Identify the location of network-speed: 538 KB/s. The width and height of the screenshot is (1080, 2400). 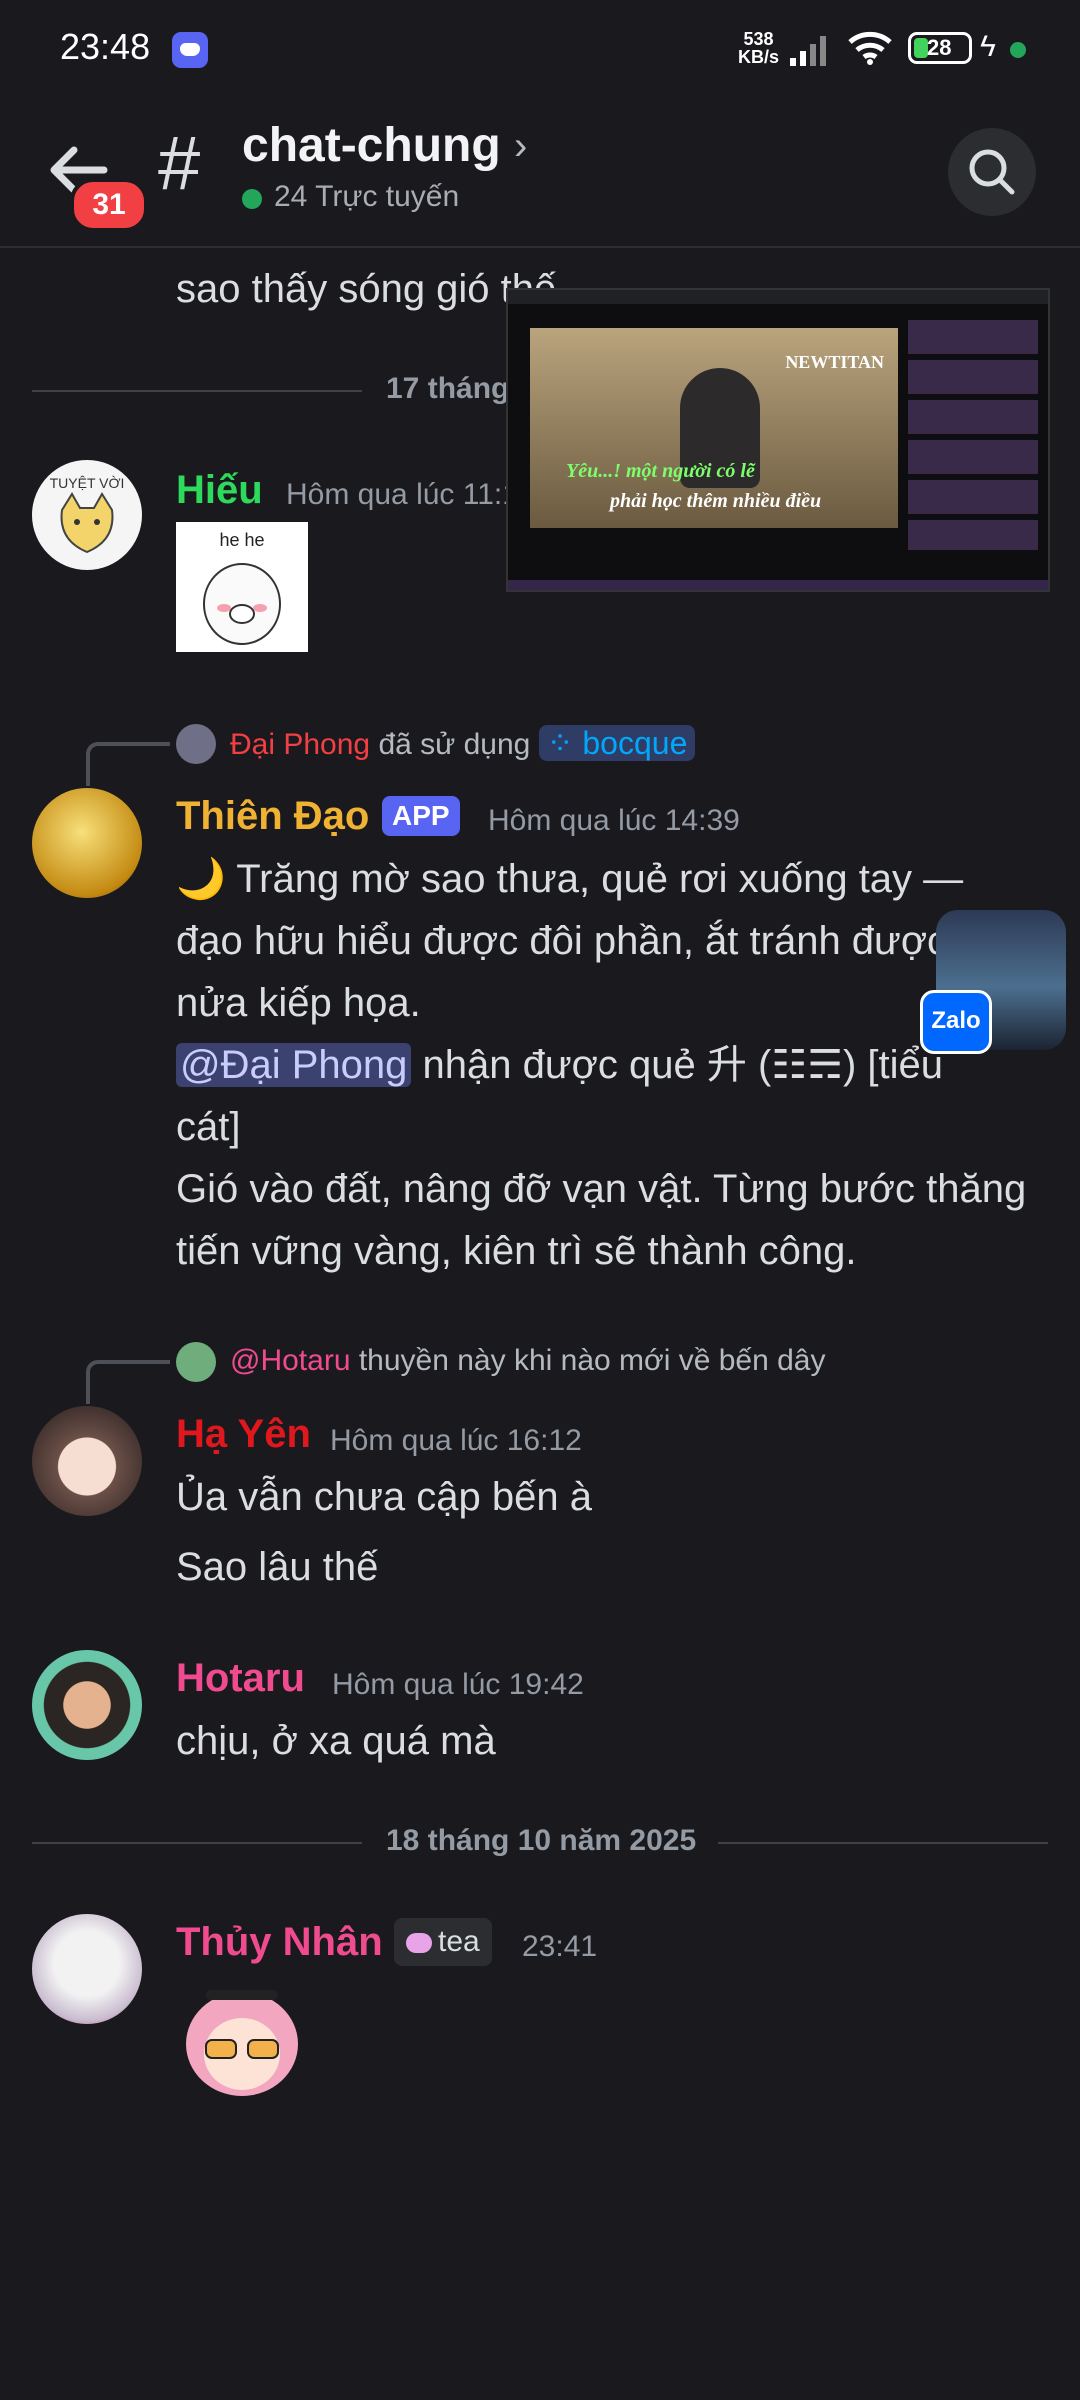
(758, 48).